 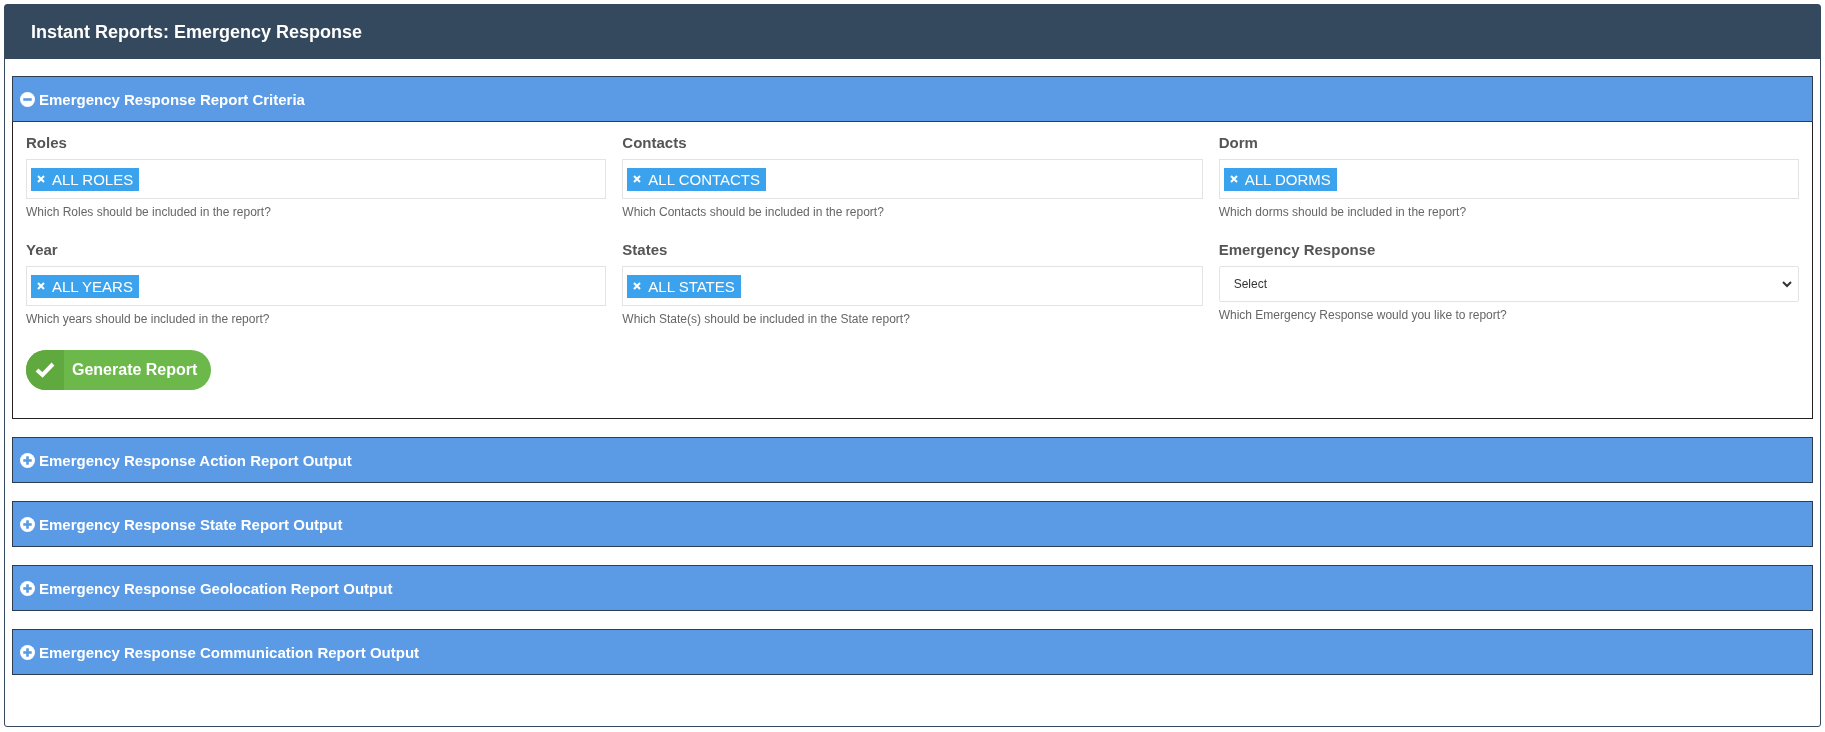 I want to click on help-text: Which Emergency Response would you like to report?, so click(x=1362, y=315).